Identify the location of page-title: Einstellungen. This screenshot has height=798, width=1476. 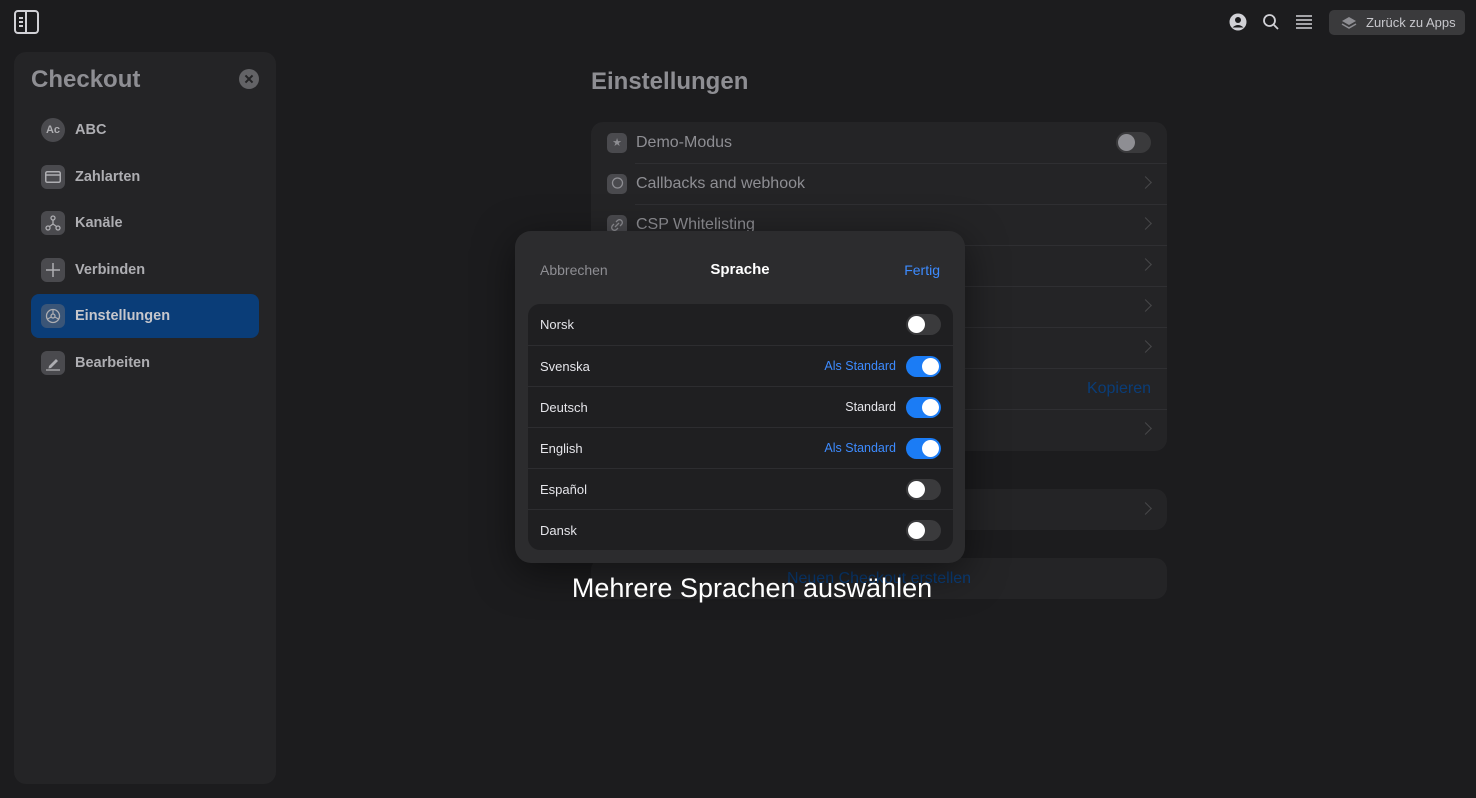
(670, 81).